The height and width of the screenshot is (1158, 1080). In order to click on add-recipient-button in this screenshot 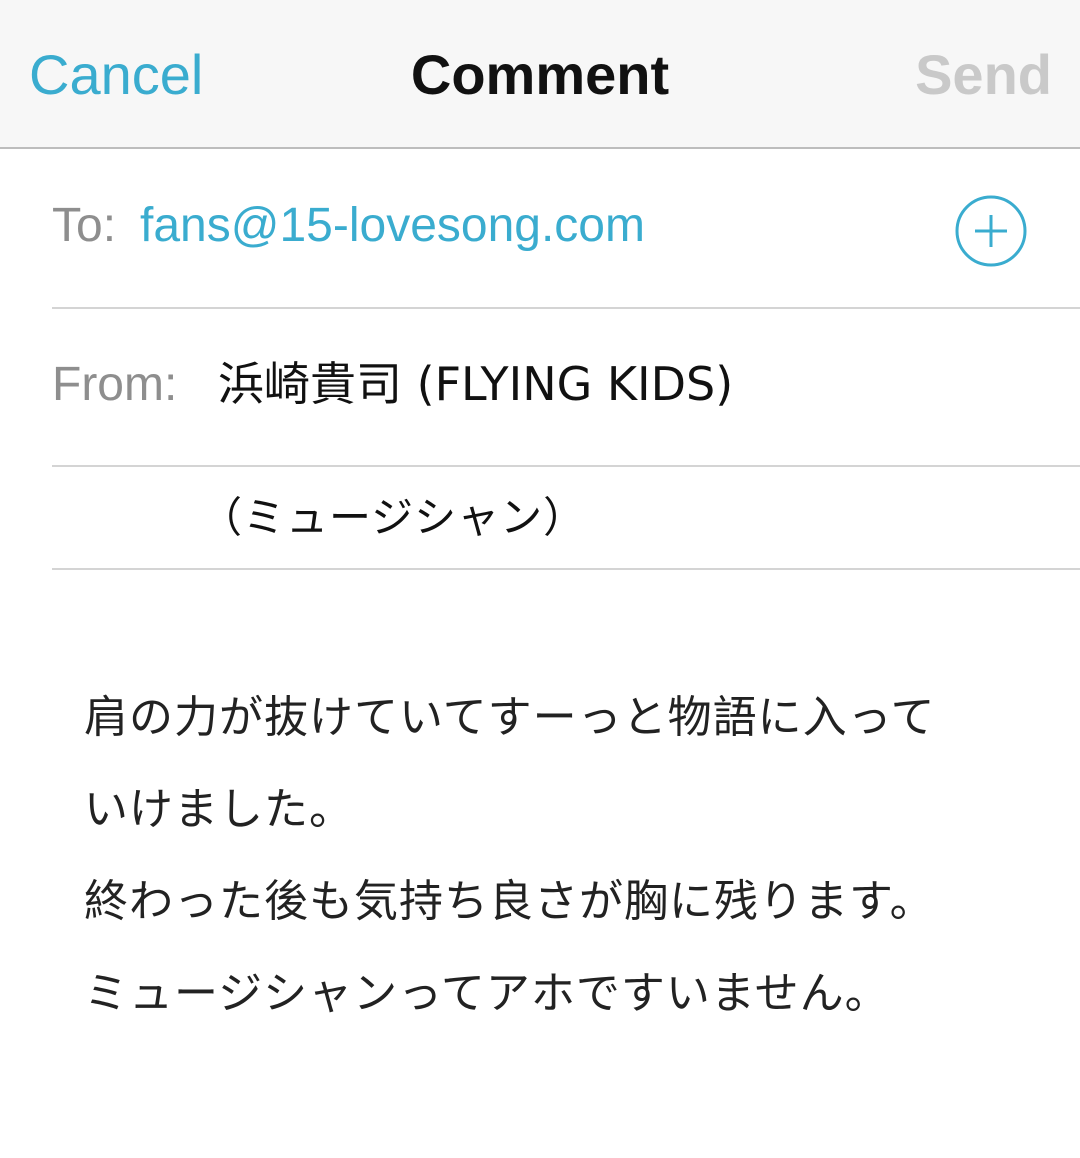, I will do `click(991, 231)`.